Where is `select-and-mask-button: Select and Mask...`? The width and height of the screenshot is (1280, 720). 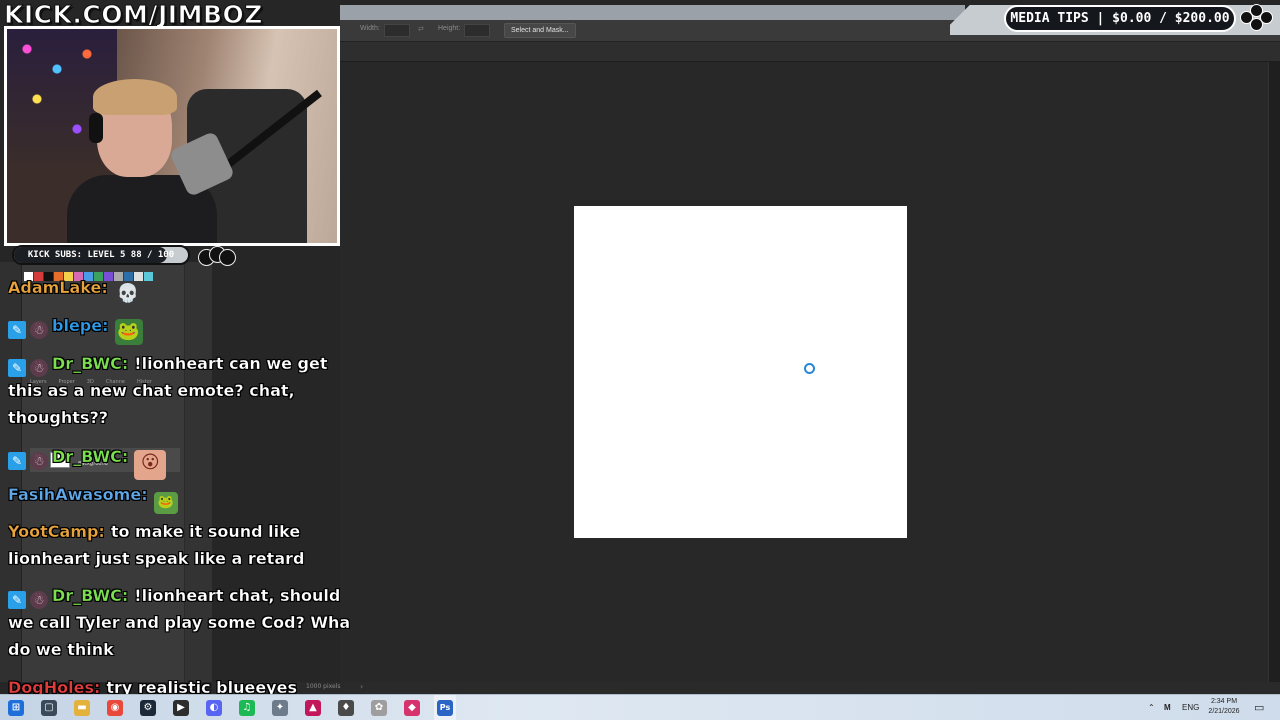 select-and-mask-button: Select and Mask... is located at coordinates (540, 30).